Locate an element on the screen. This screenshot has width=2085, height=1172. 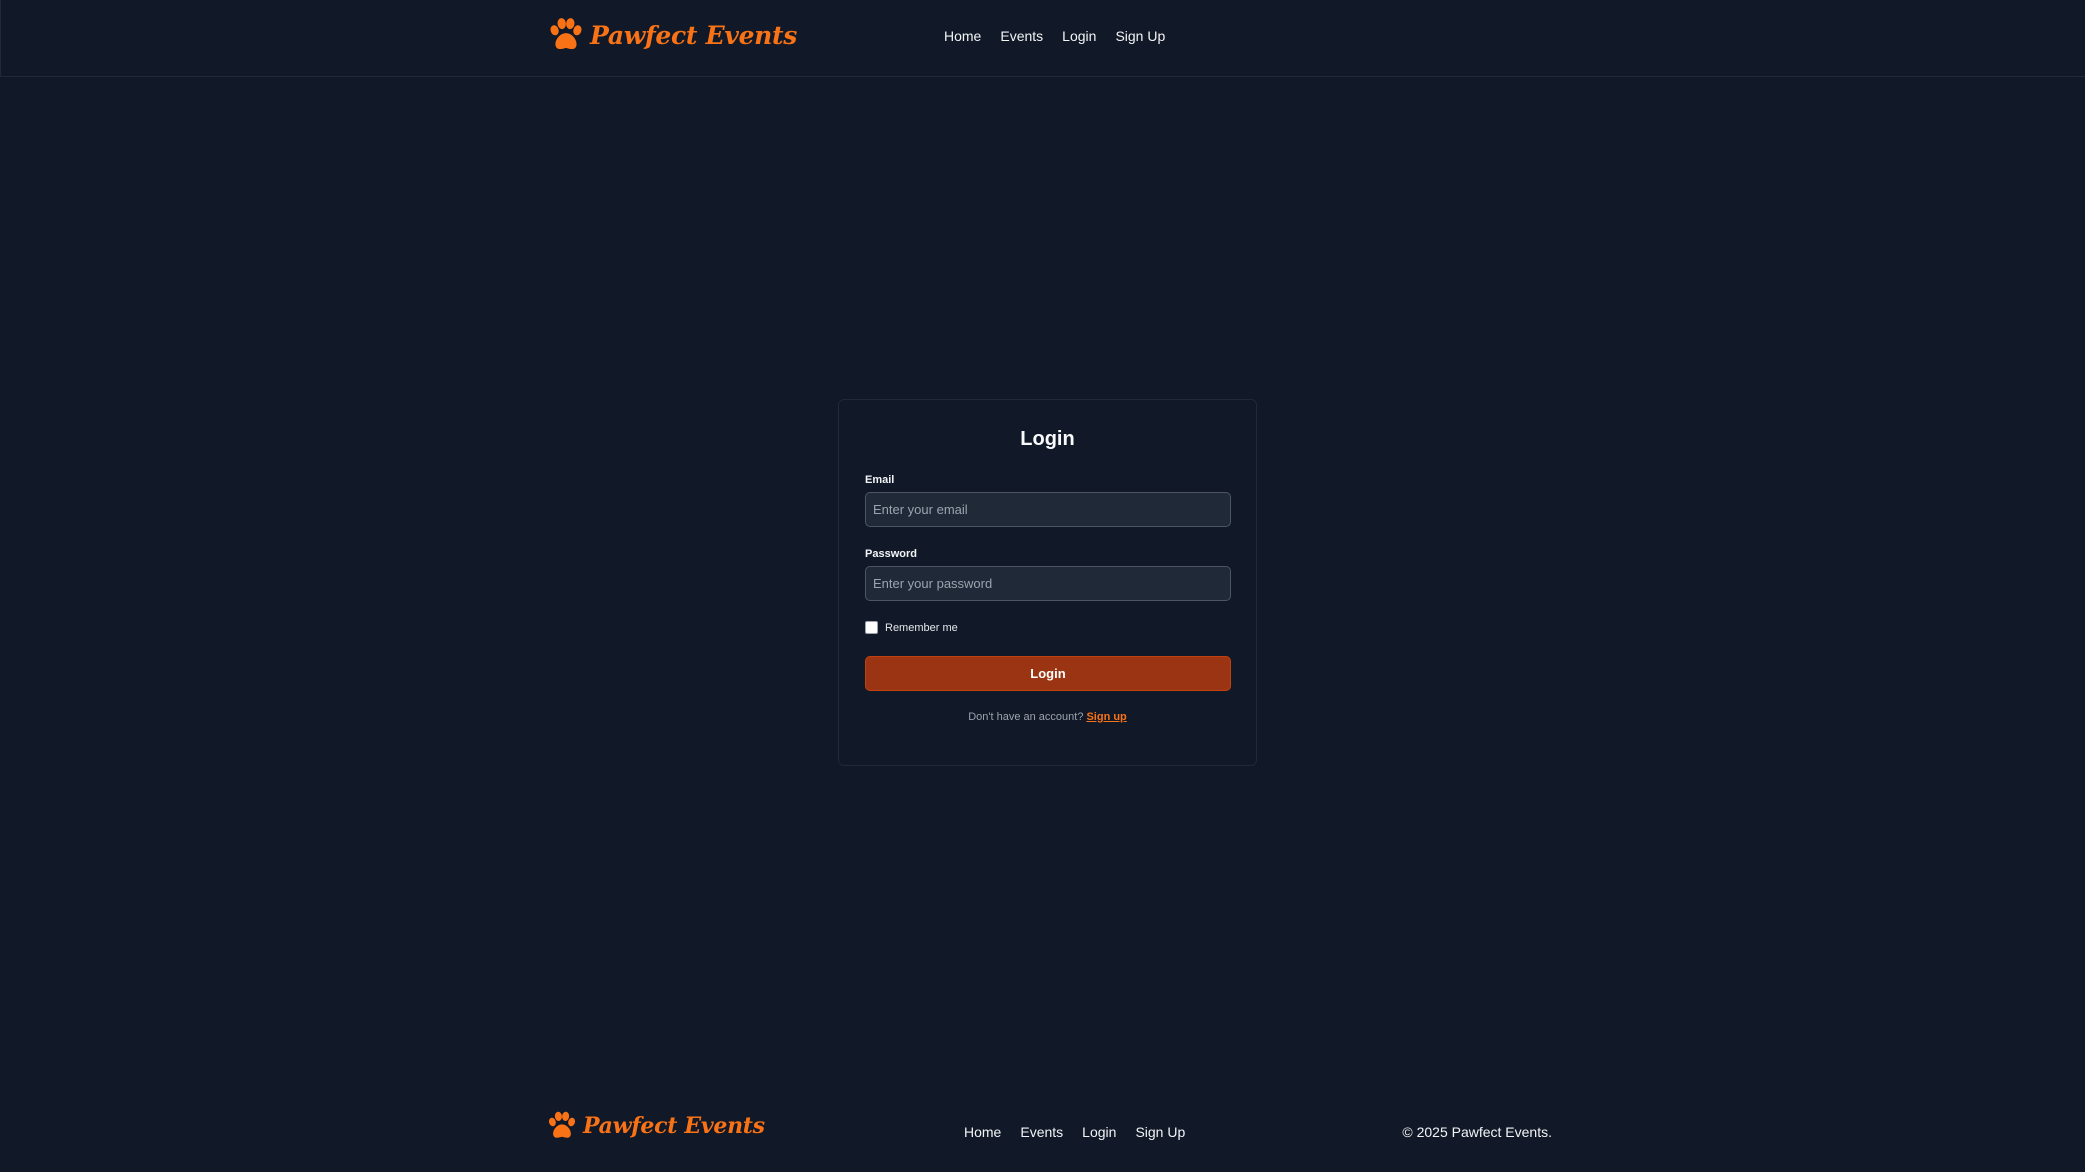
footer-link-events: Events is located at coordinates (1041, 1132).